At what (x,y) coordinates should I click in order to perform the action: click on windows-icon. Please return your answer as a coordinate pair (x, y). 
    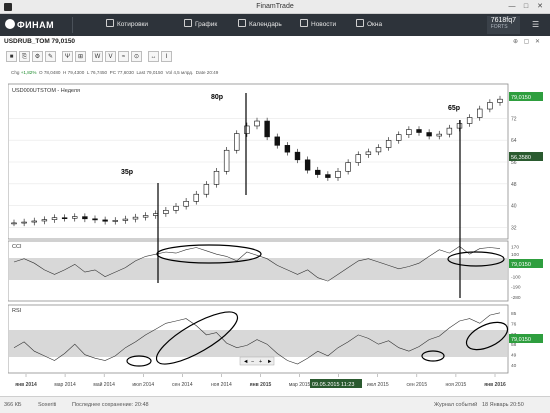
    Looking at the image, I should click on (360, 23).